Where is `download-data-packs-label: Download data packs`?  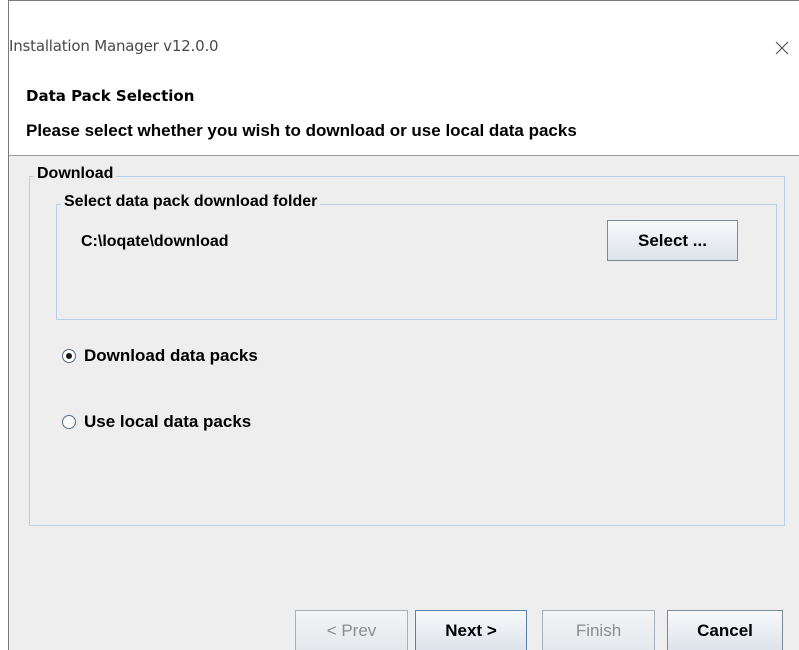 download-data-packs-label: Download data packs is located at coordinates (171, 355).